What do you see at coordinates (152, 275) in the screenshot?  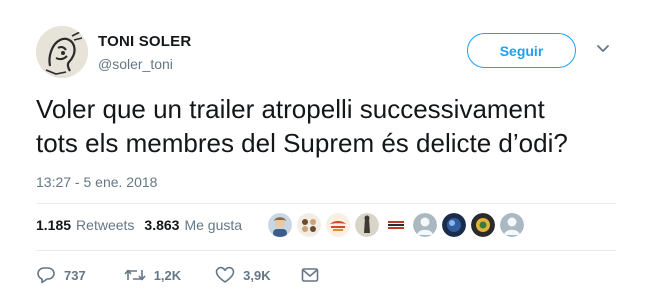 I see `retweet-action: 1,2K` at bounding box center [152, 275].